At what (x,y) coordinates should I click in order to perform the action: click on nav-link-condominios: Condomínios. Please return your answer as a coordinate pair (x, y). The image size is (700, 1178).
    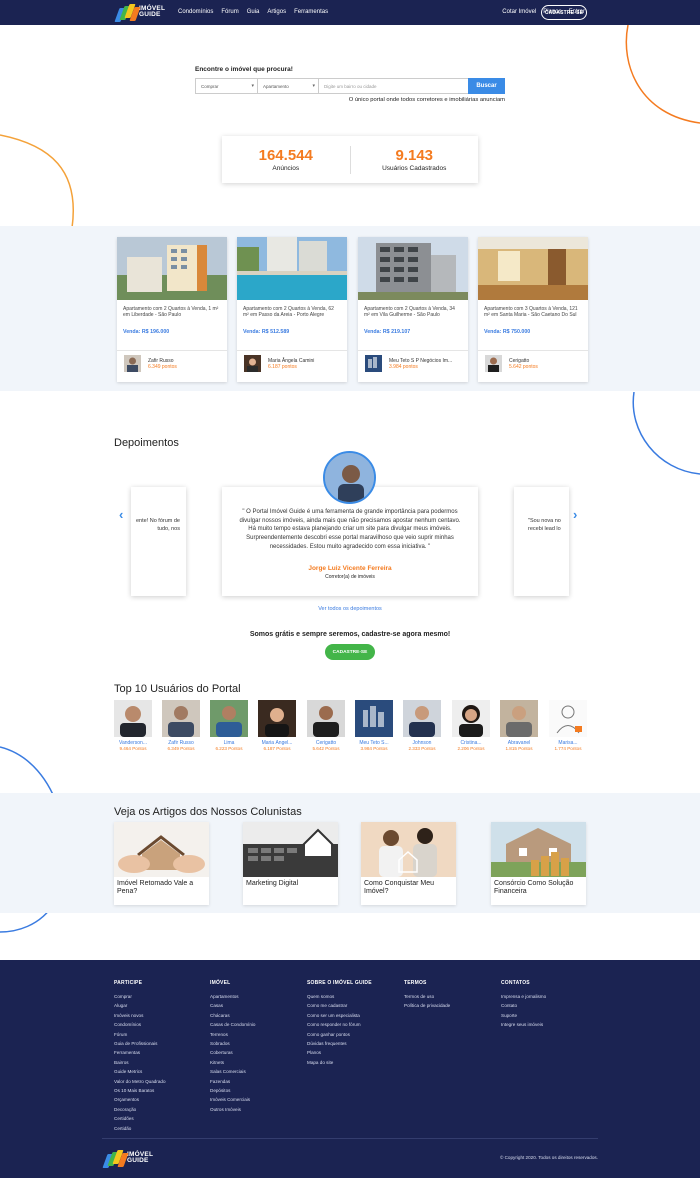
    Looking at the image, I should click on (195, 12).